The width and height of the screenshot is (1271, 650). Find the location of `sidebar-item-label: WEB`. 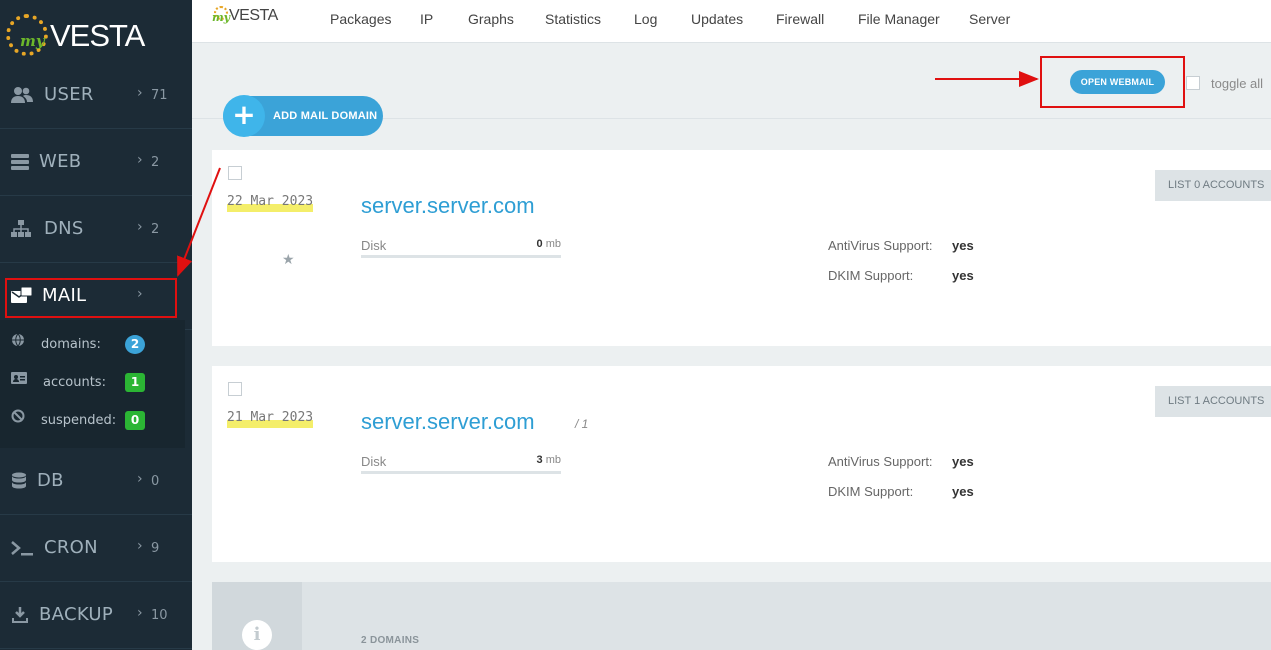

sidebar-item-label: WEB is located at coordinates (60, 161).